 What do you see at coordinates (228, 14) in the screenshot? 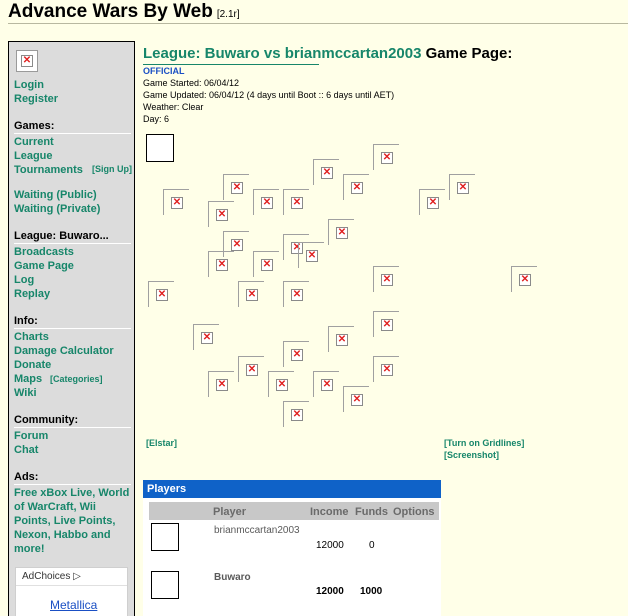
I see `version-label: [2.1r]` at bounding box center [228, 14].